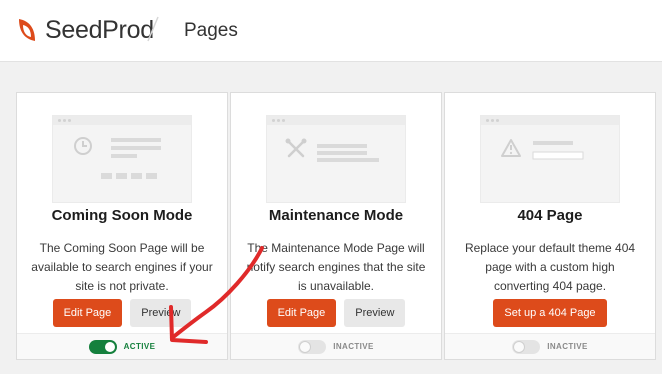  Describe the element at coordinates (27, 30) in the screenshot. I see `seedprod-leaf-icon` at that location.